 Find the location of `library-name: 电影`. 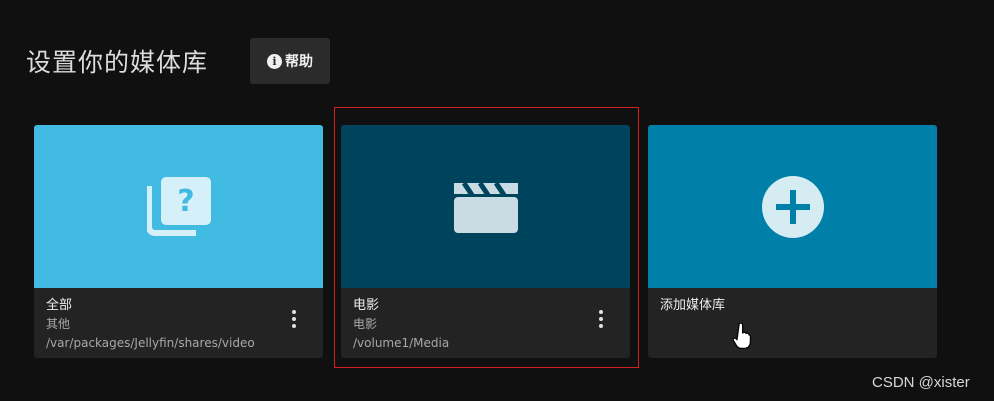

library-name: 电影 is located at coordinates (366, 305).